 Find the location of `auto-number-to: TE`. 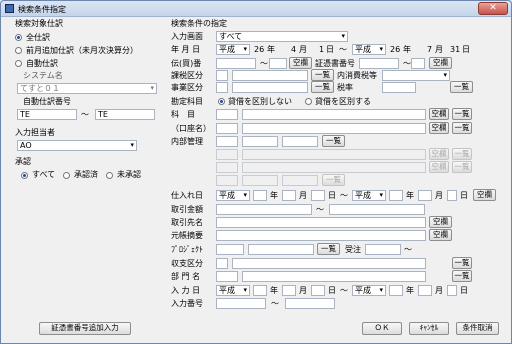

auto-number-to: TE is located at coordinates (125, 114).